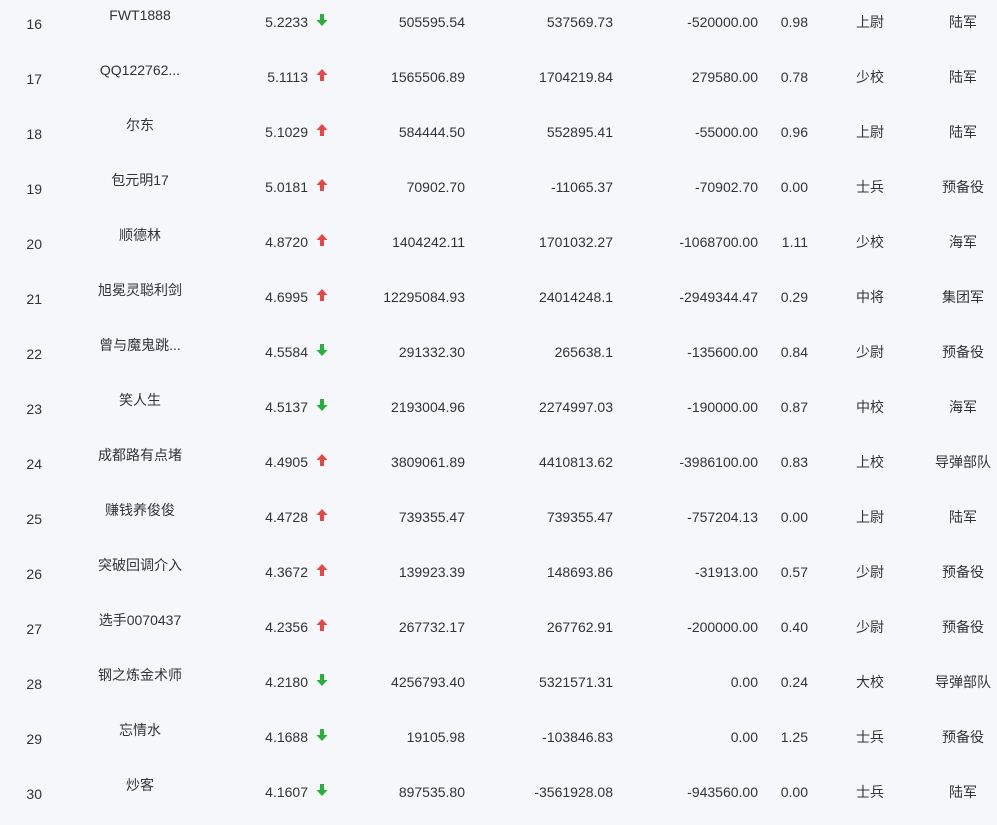  I want to click on military-rank-cell: 大校, so click(870, 682).